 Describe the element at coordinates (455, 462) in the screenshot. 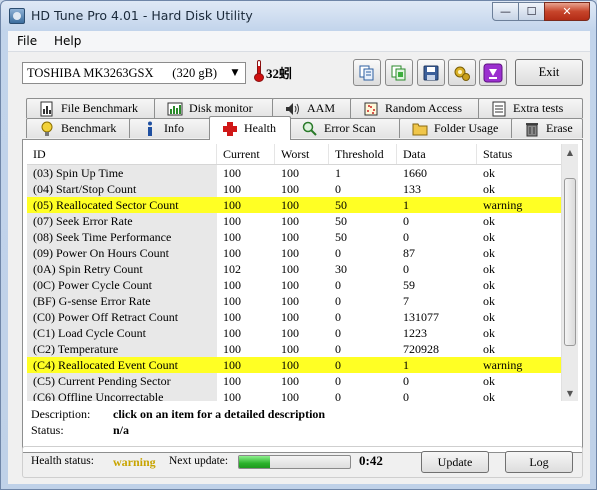

I see `update-button: Update` at that location.